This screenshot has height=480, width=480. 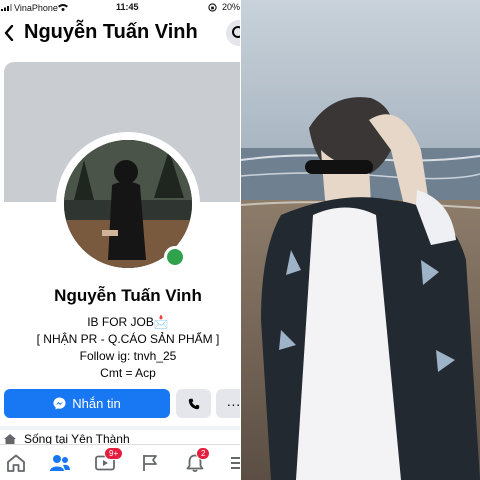 What do you see at coordinates (36, 8) in the screenshot?
I see `carrier-name: VinaPhone` at bounding box center [36, 8].